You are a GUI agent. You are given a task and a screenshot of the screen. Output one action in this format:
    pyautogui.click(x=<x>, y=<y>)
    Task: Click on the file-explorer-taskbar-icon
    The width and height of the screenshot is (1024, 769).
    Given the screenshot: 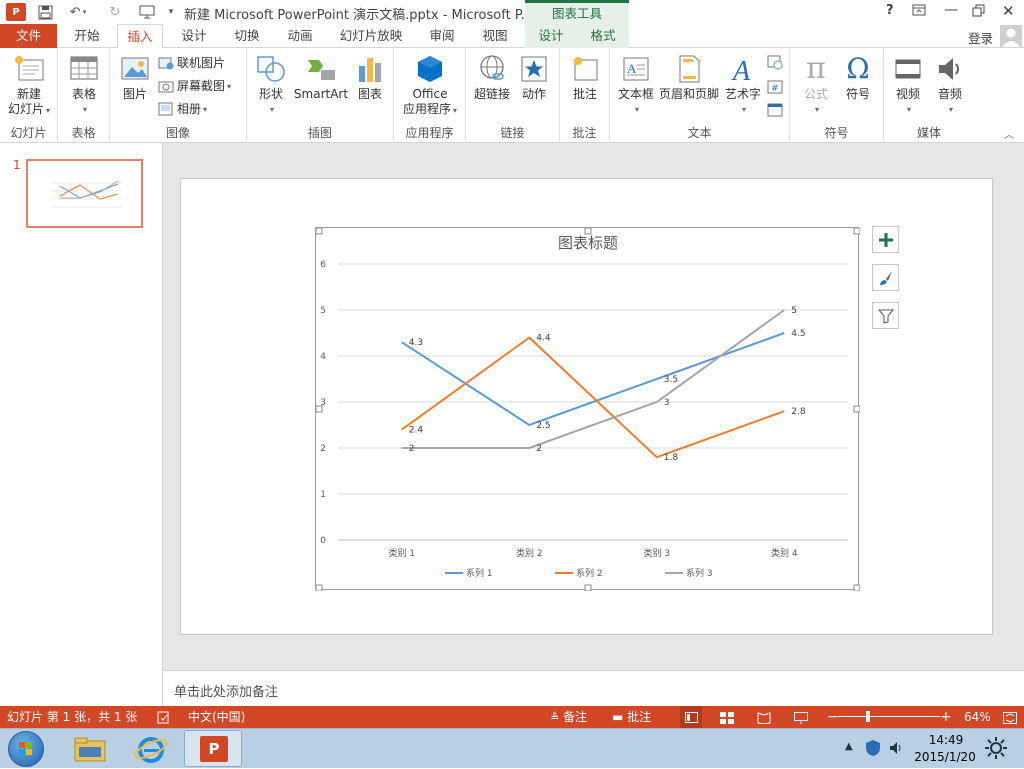 What is the action you would take?
    pyautogui.click(x=90, y=749)
    